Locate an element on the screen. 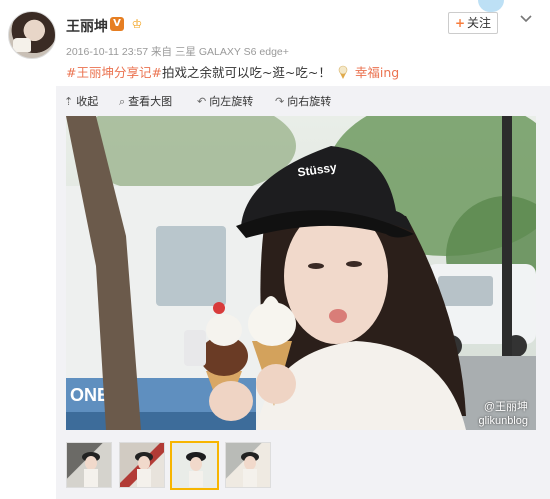  thumbnail-3-active is located at coordinates (194, 465).